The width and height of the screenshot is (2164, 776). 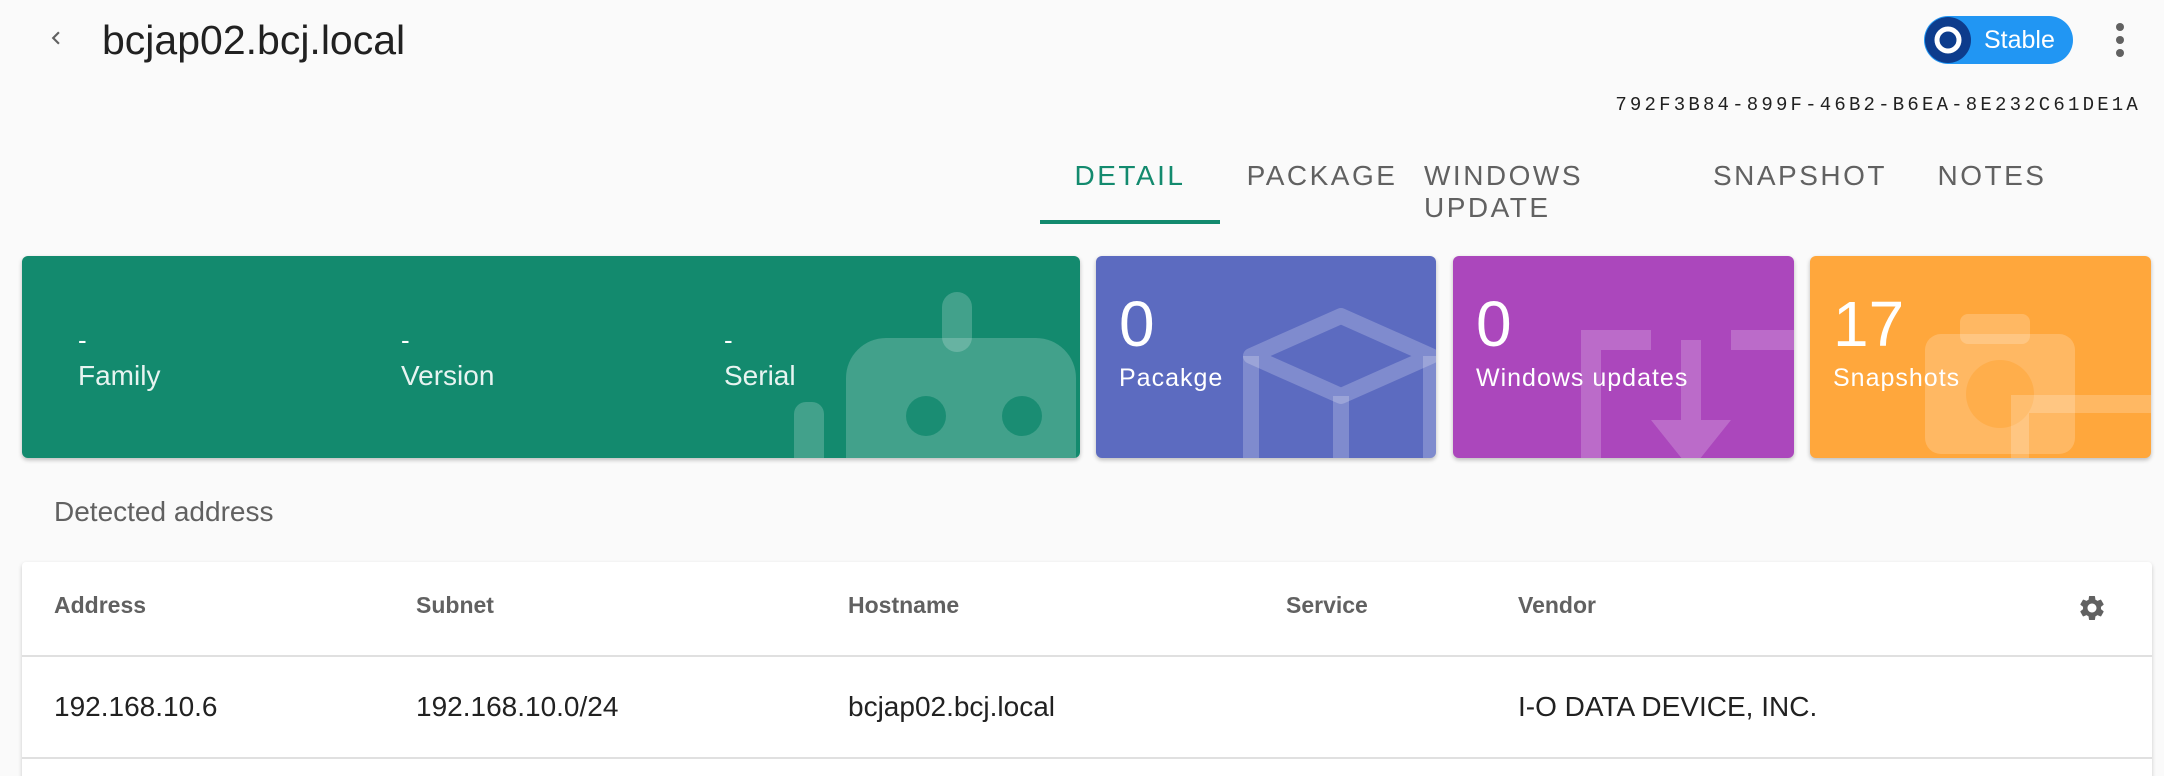 What do you see at coordinates (935, 375) in the screenshot?
I see `android-robot-icon` at bounding box center [935, 375].